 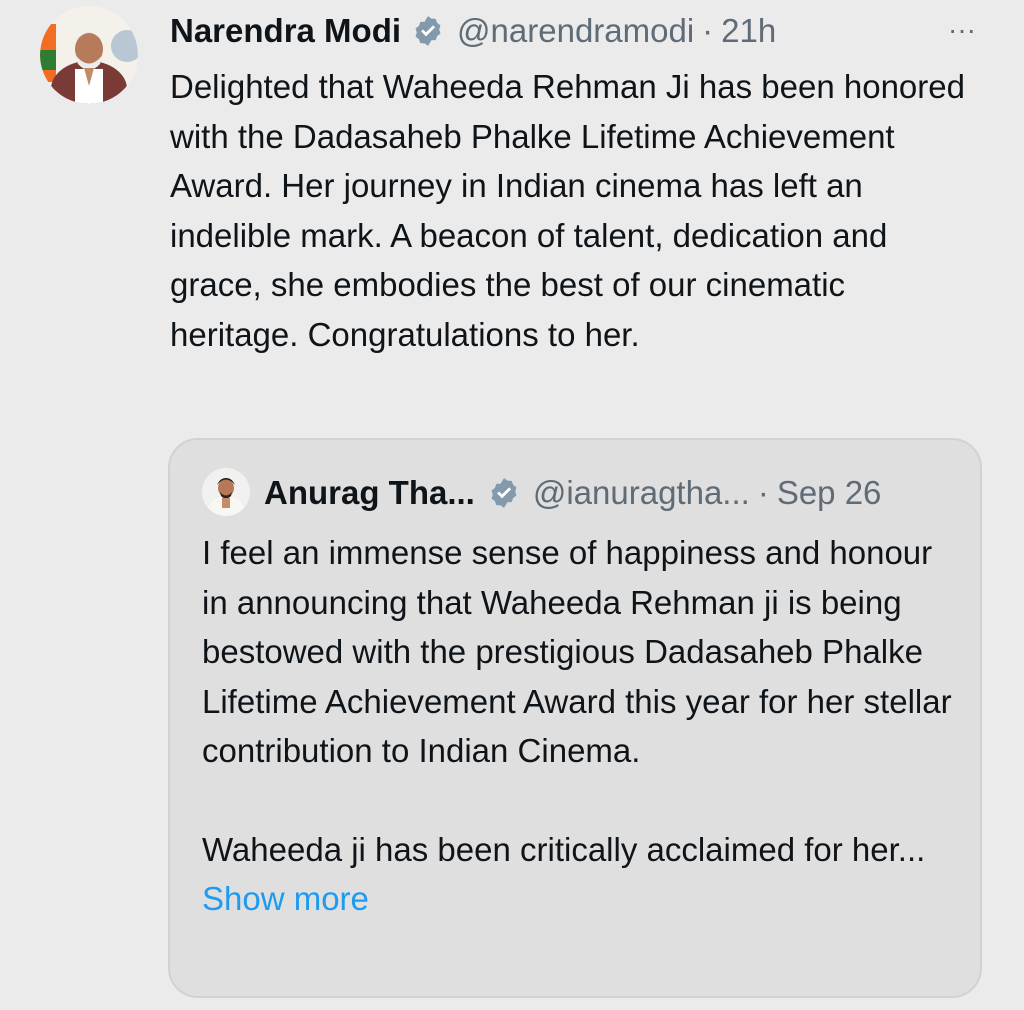 I want to click on author-name: Narendra Modi, so click(x=285, y=31).